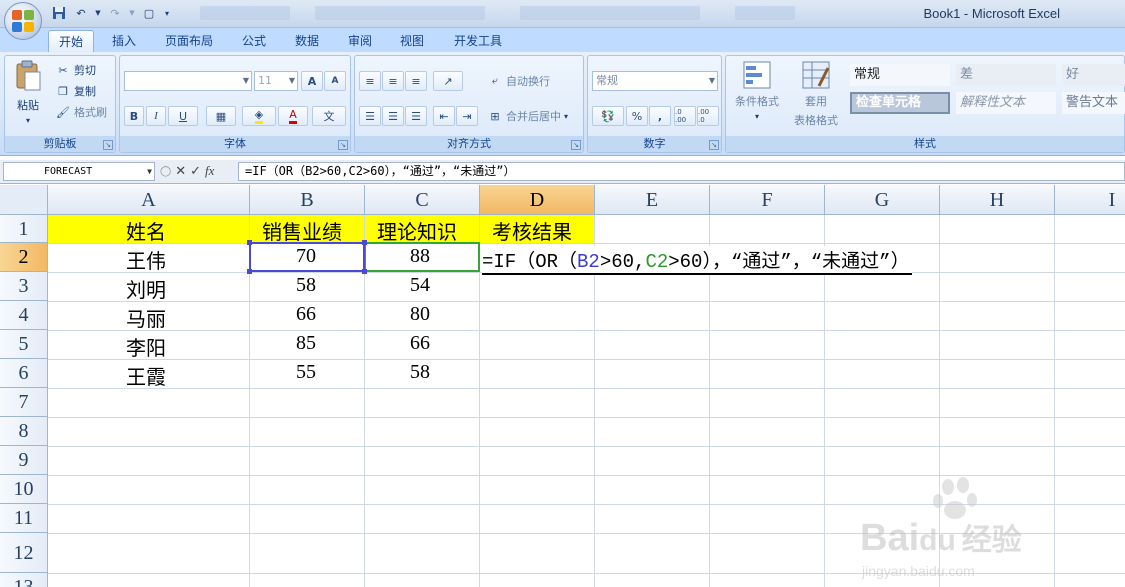 The image size is (1125, 587). What do you see at coordinates (329, 116) in the screenshot?
I see `phonetic-button: 文` at bounding box center [329, 116].